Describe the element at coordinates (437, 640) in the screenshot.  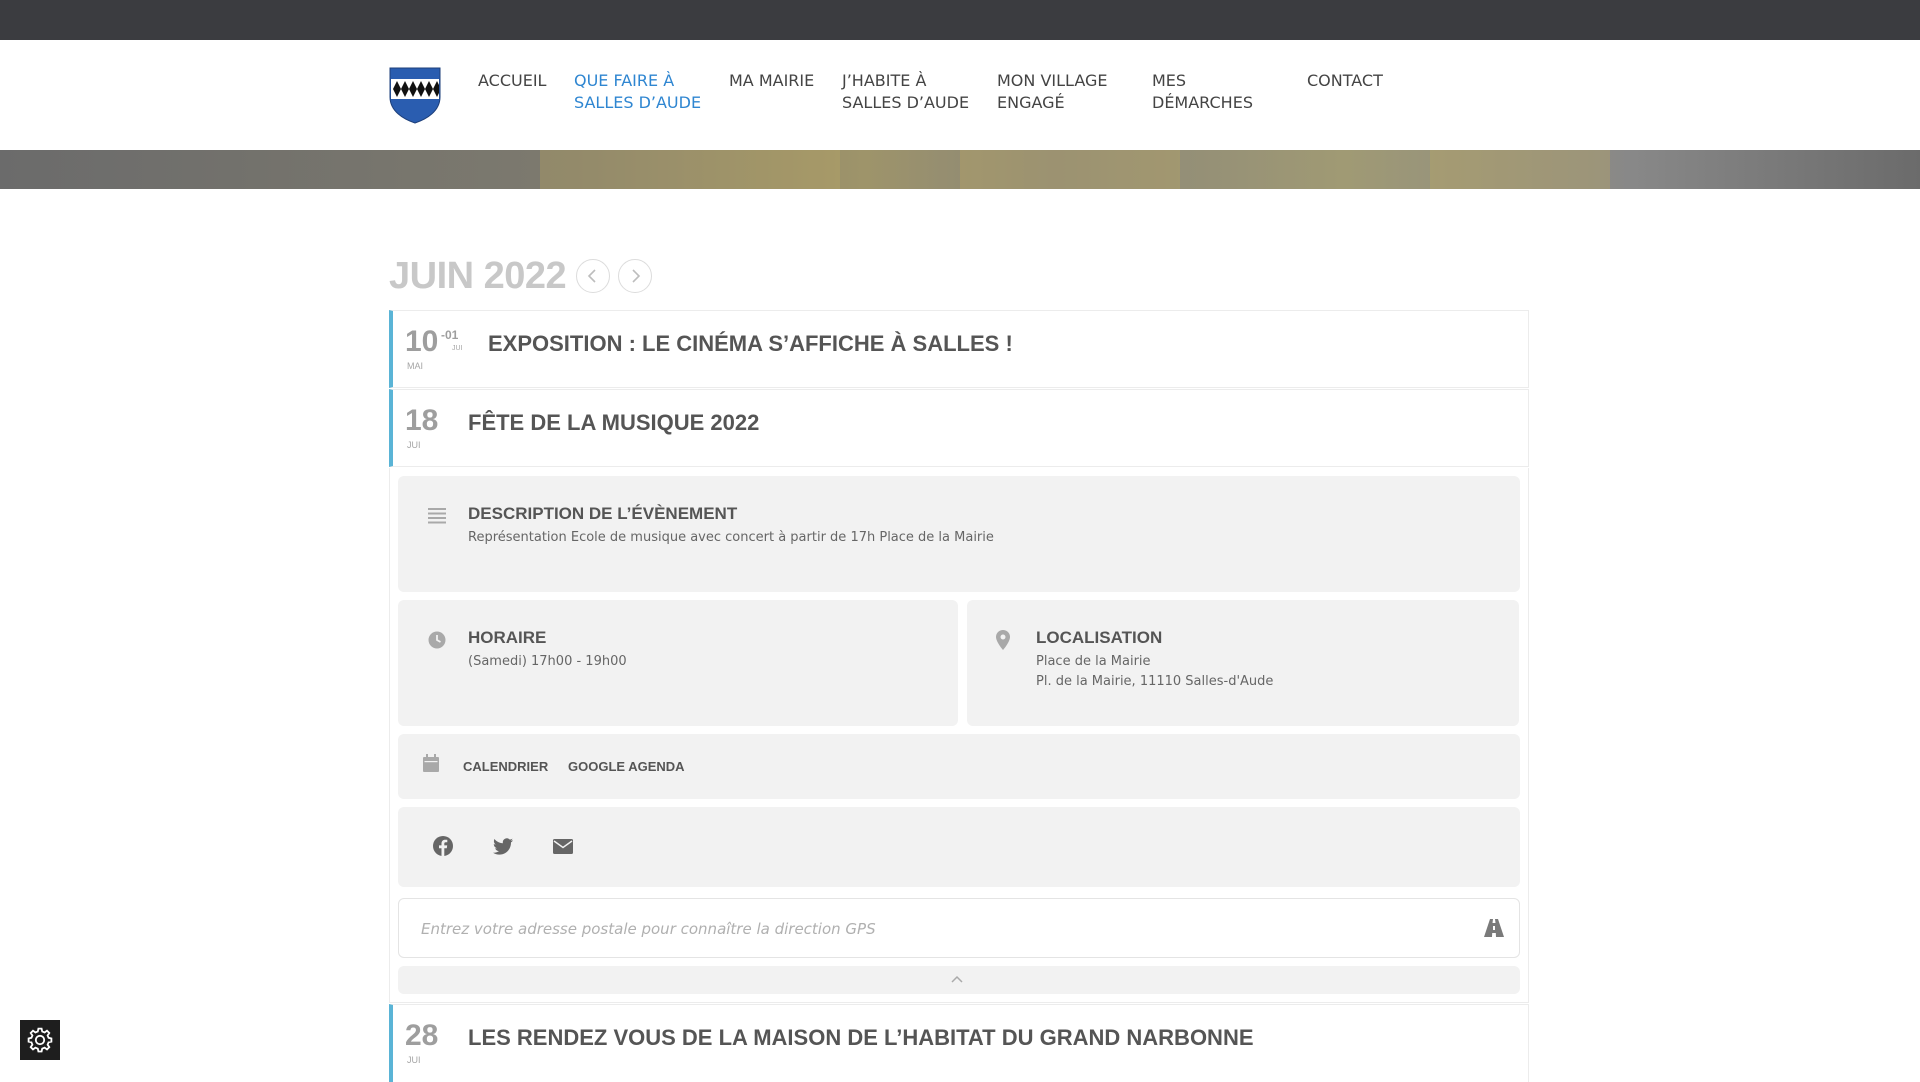
I see `clock-icon` at that location.